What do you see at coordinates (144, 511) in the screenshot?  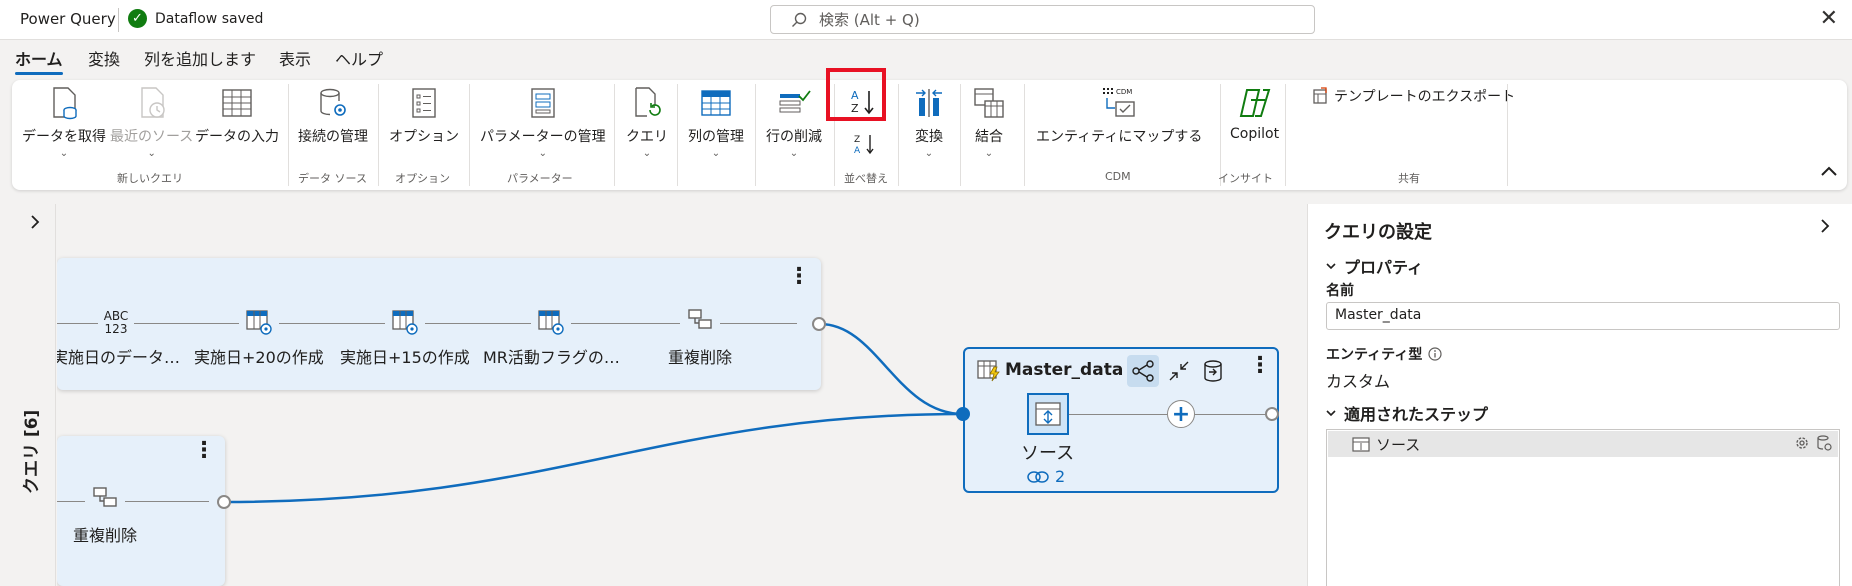 I see `query-card: ⋮ 重複削除` at bounding box center [144, 511].